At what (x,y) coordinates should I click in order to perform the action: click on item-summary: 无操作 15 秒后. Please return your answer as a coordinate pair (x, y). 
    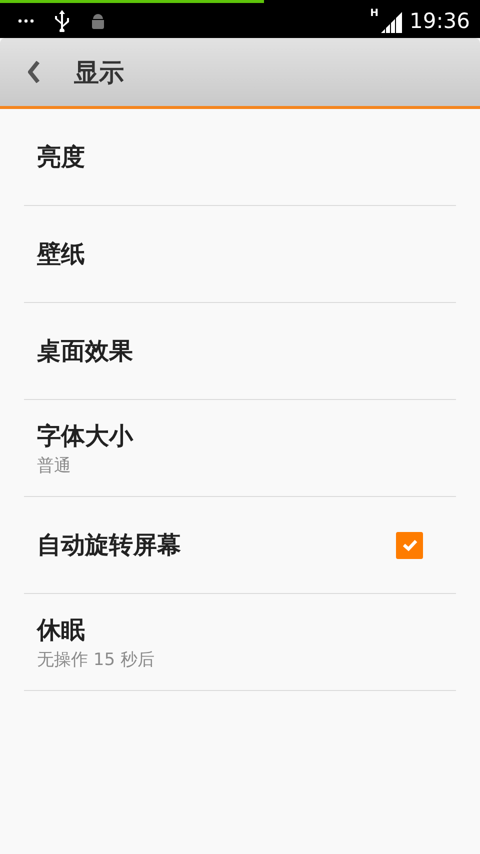
    Looking at the image, I should click on (95, 659).